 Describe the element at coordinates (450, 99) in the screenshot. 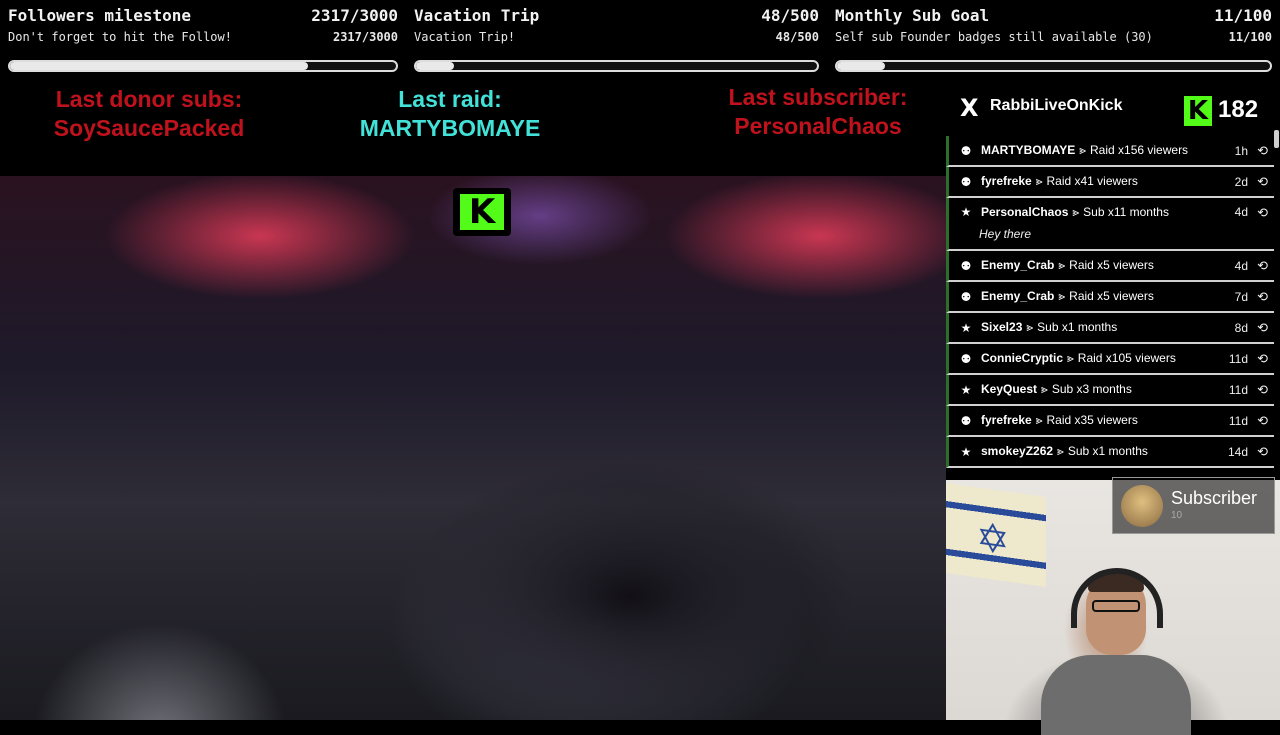

I see `last-raid-label: Last raid:` at that location.